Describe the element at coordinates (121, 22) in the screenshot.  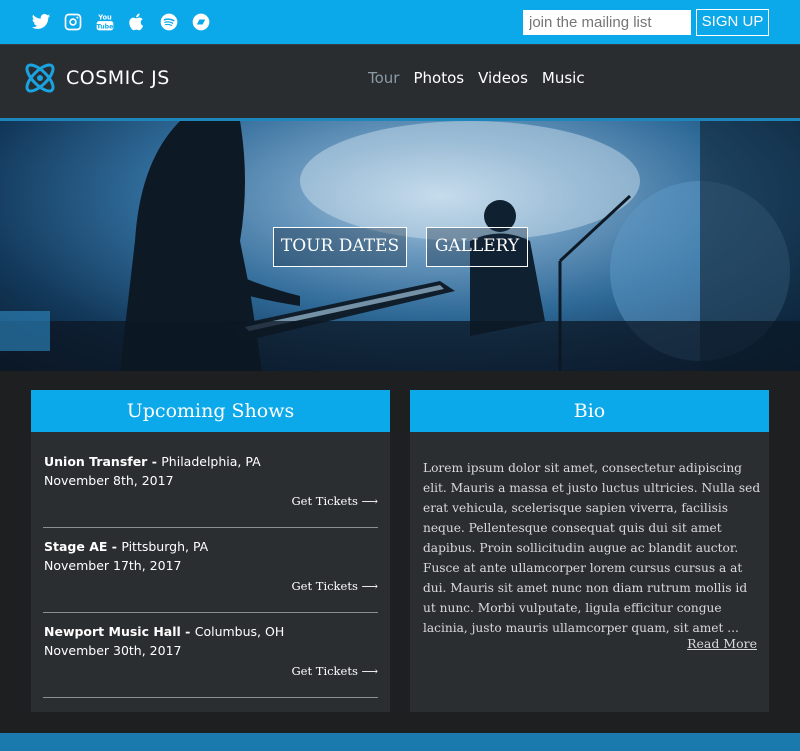
I see `social-links: You Tube` at that location.